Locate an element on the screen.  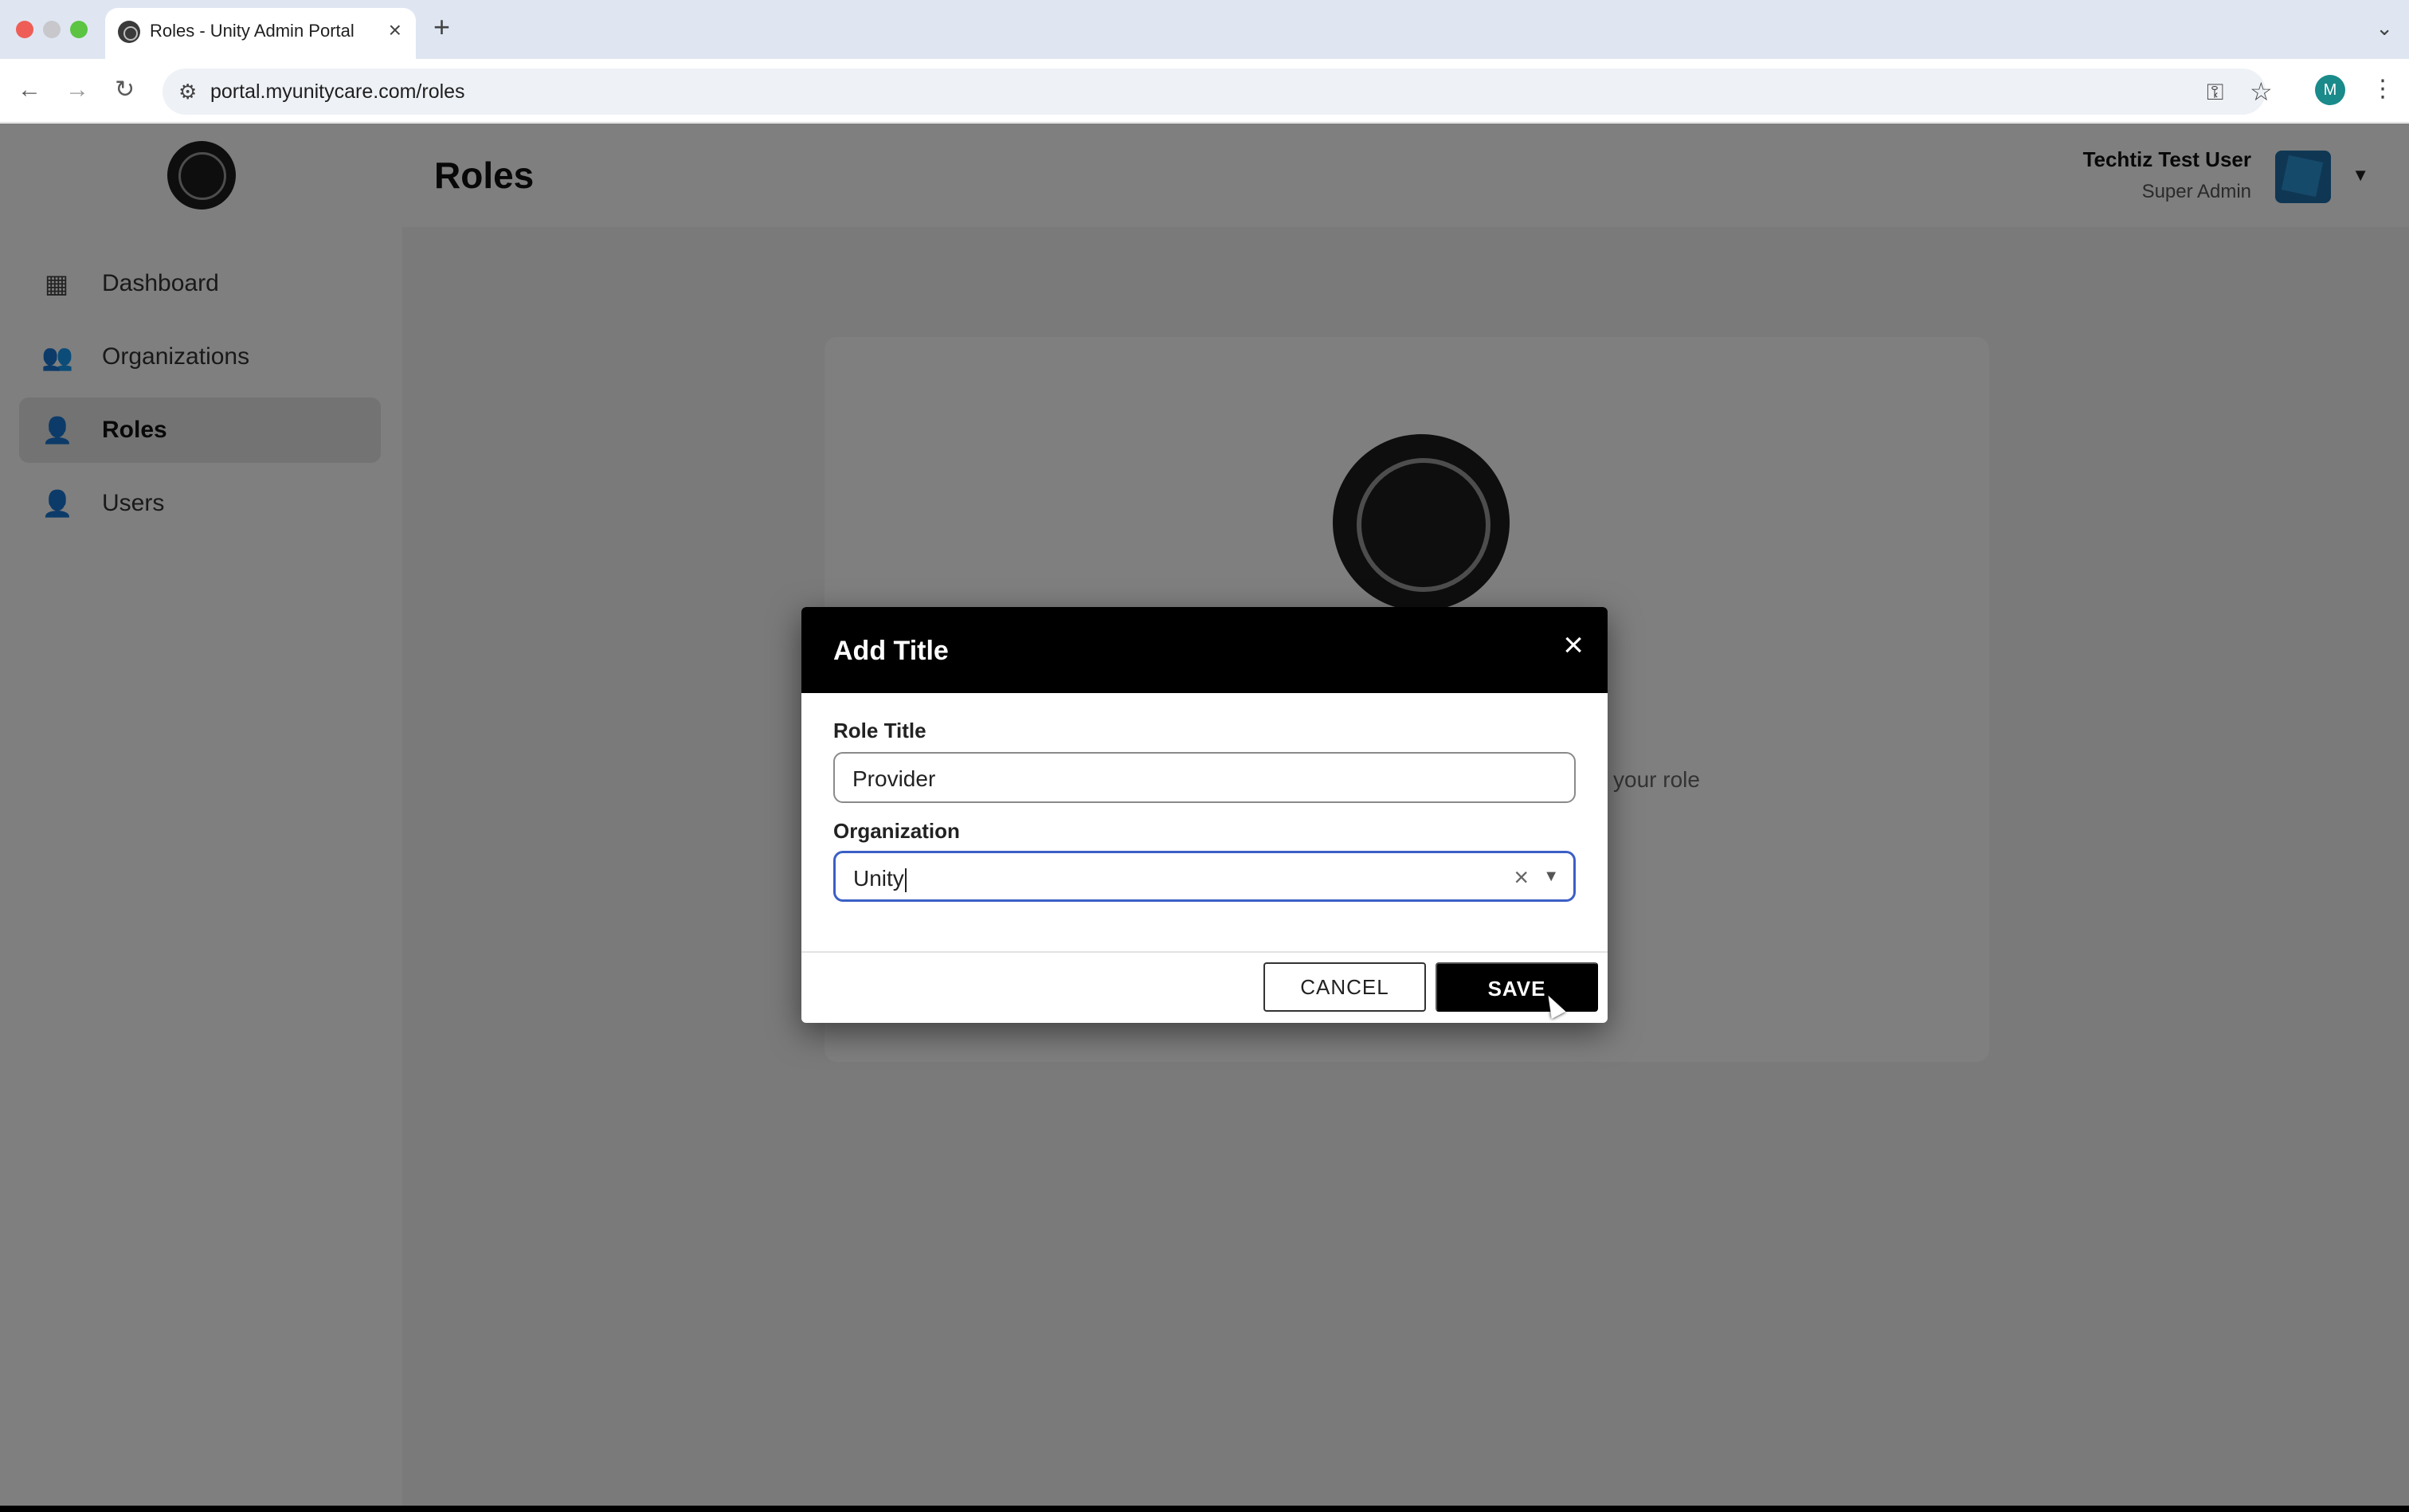
reload-icon: ↻ is located at coordinates (125, 90).